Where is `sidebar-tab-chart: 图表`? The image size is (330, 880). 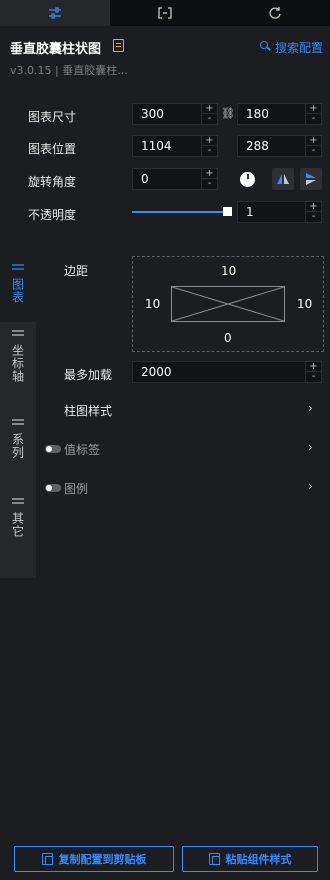
sidebar-tab-chart: 图表 is located at coordinates (18, 289).